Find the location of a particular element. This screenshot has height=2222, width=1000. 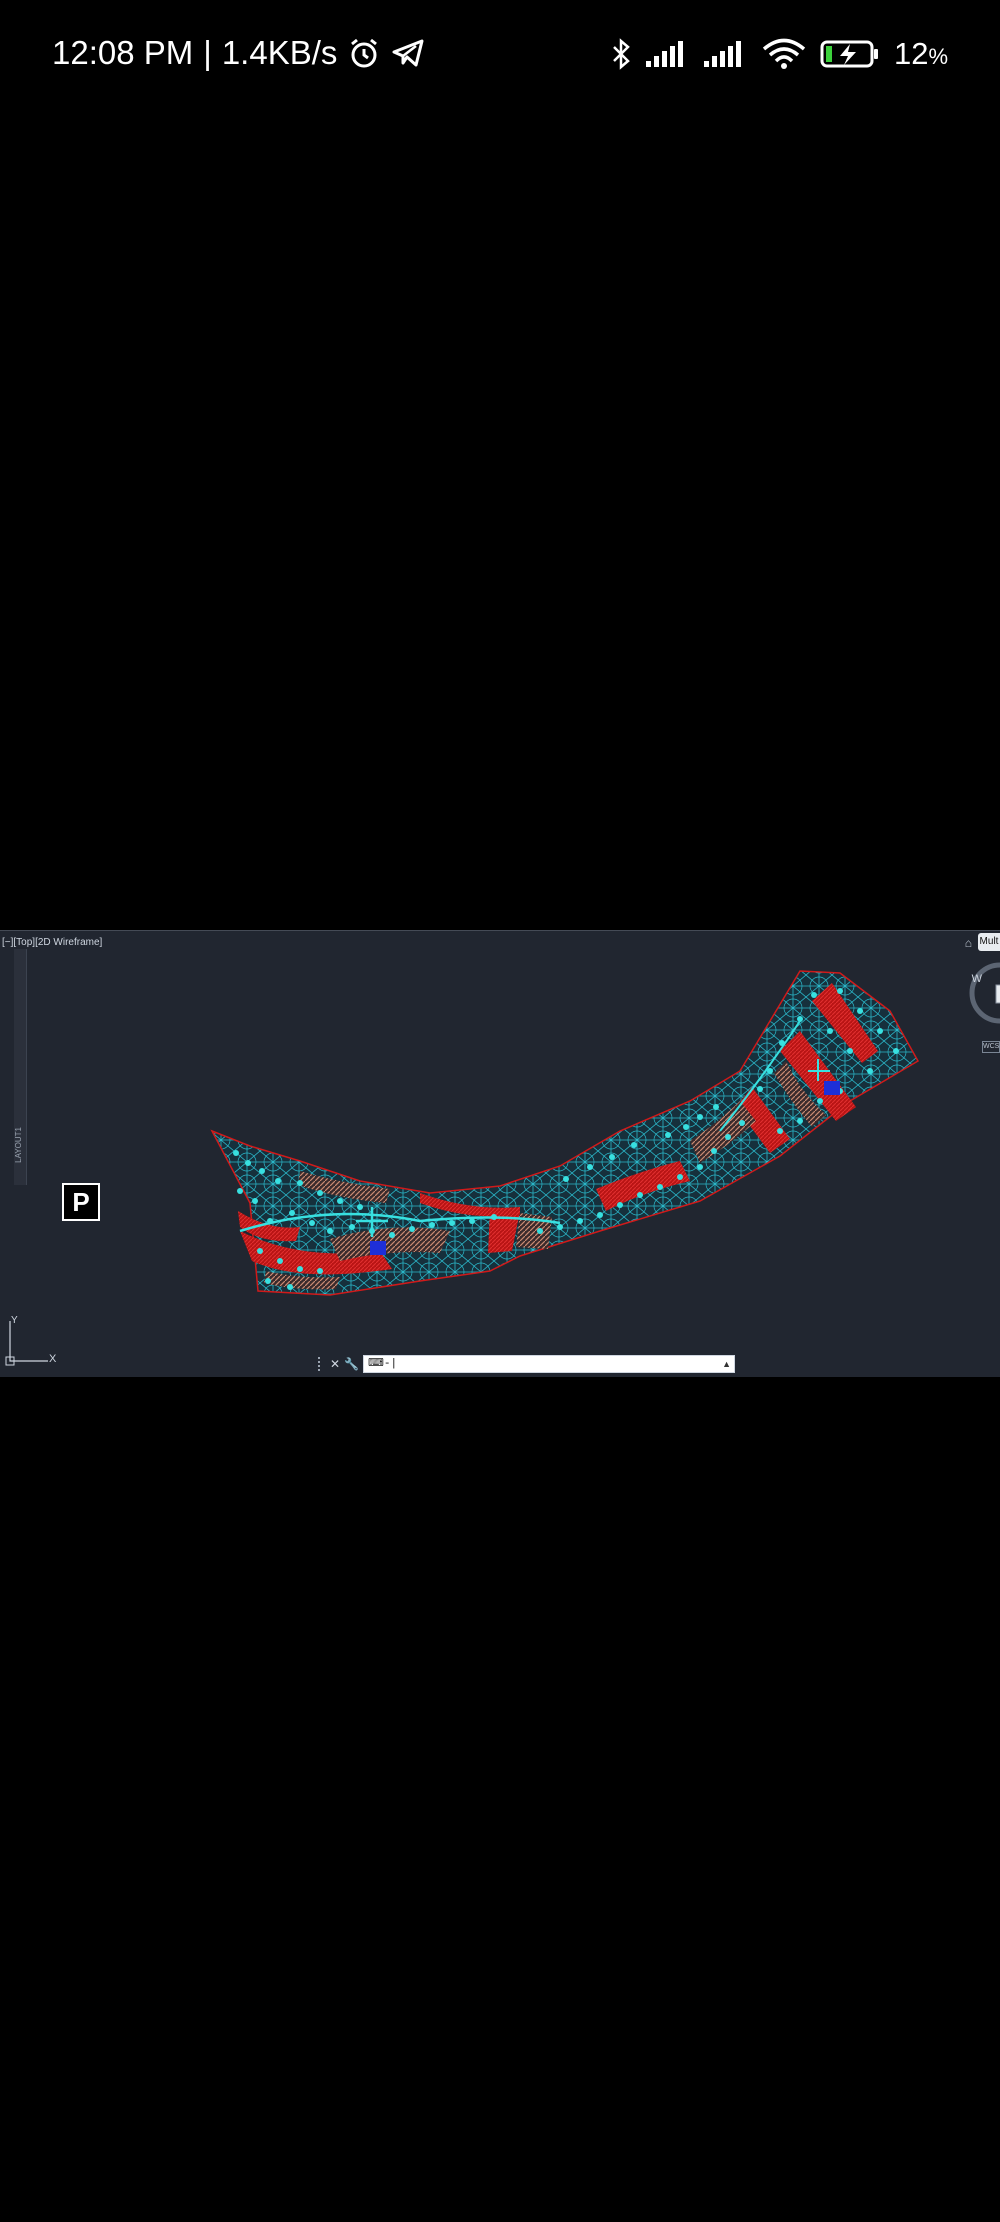

viewcube is located at coordinates (980, 993).